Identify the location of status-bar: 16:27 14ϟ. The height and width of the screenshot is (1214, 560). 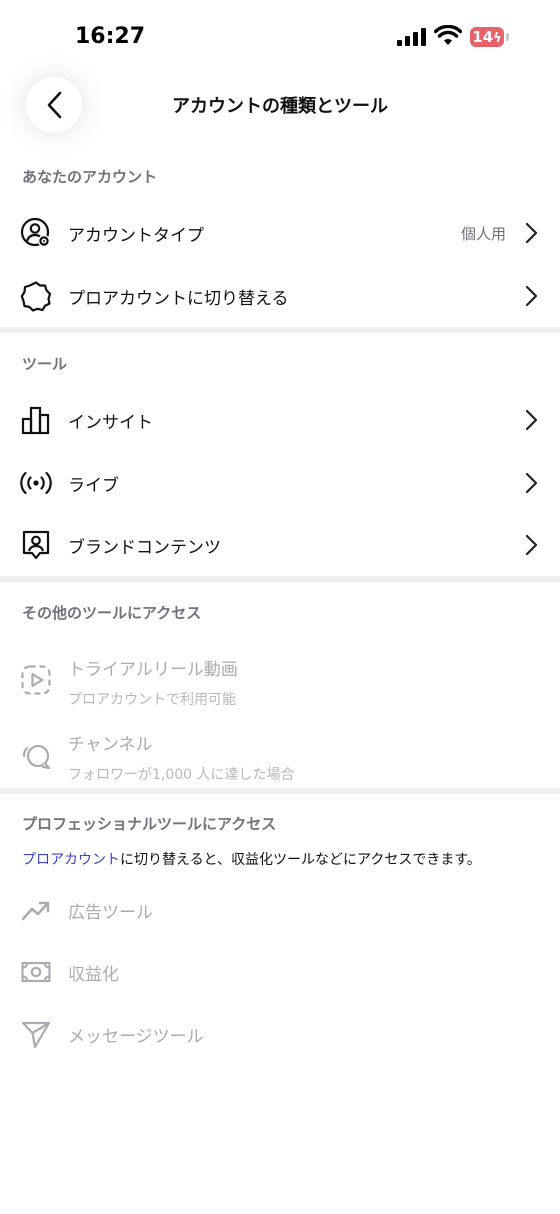
(280, 35).